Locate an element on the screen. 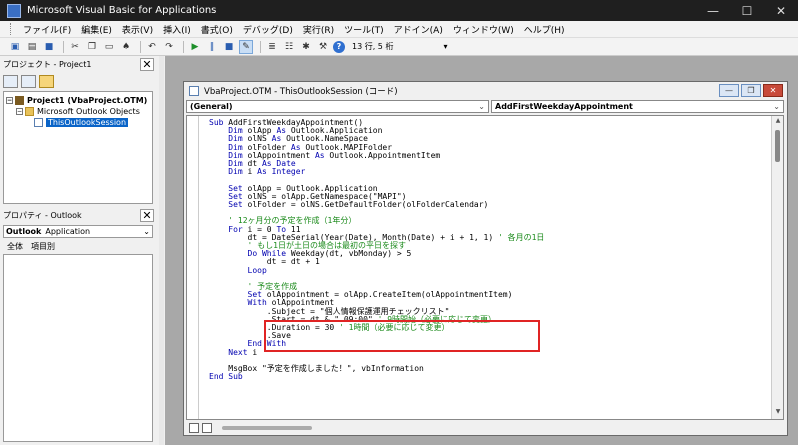  code-token: i is located at coordinates (252, 172).